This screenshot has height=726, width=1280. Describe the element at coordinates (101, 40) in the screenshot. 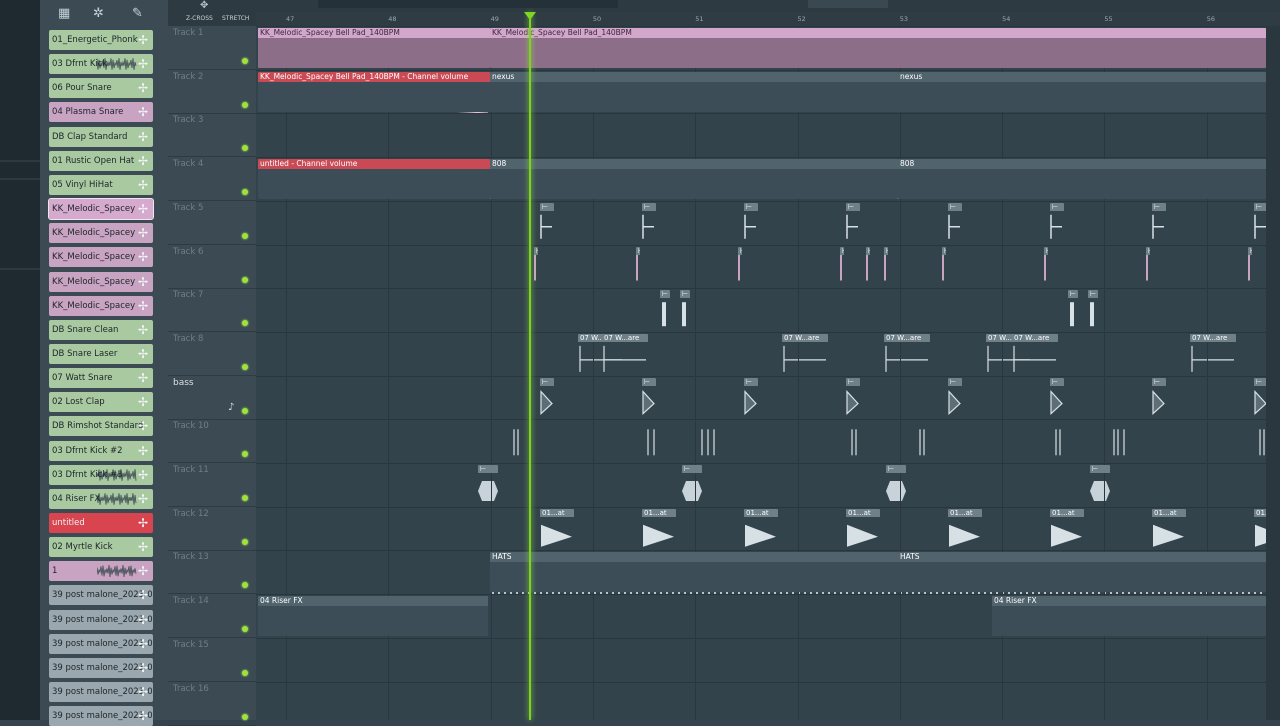

I see `channel-item: 01_Energetic_Phonk ✢` at that location.